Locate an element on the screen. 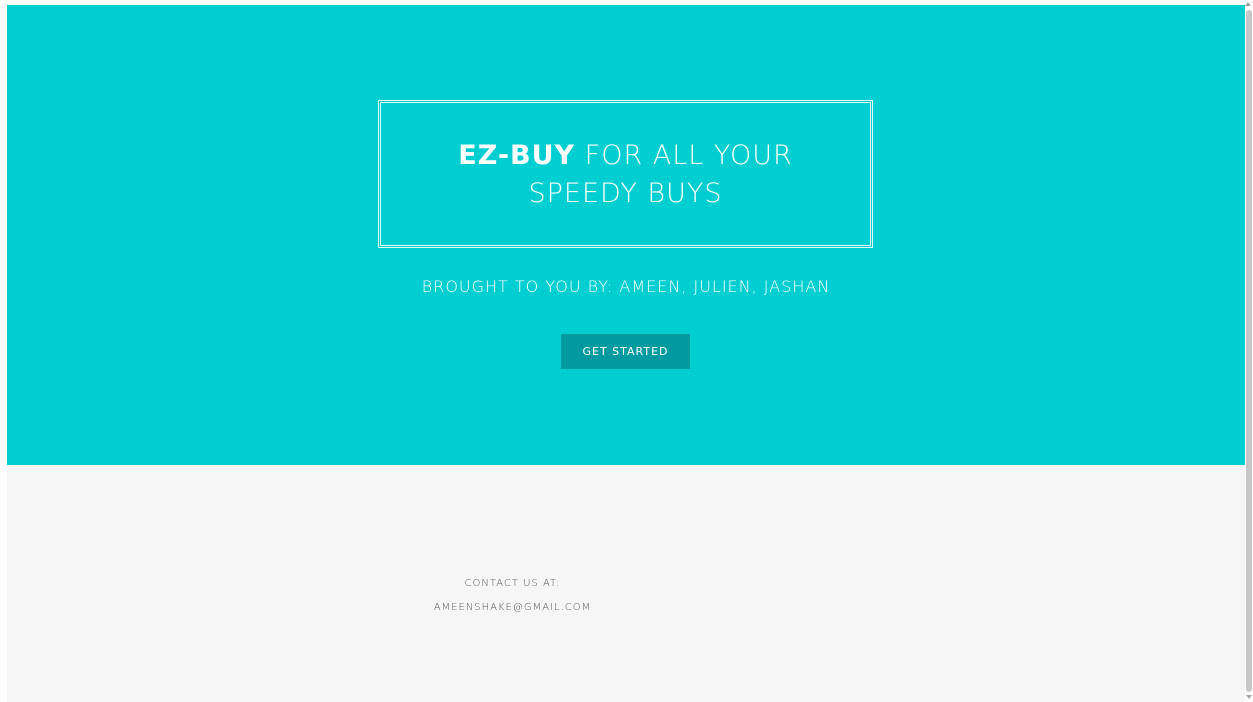 The height and width of the screenshot is (702, 1253). contact-label: CONTACT US AT: is located at coordinates (512, 583).